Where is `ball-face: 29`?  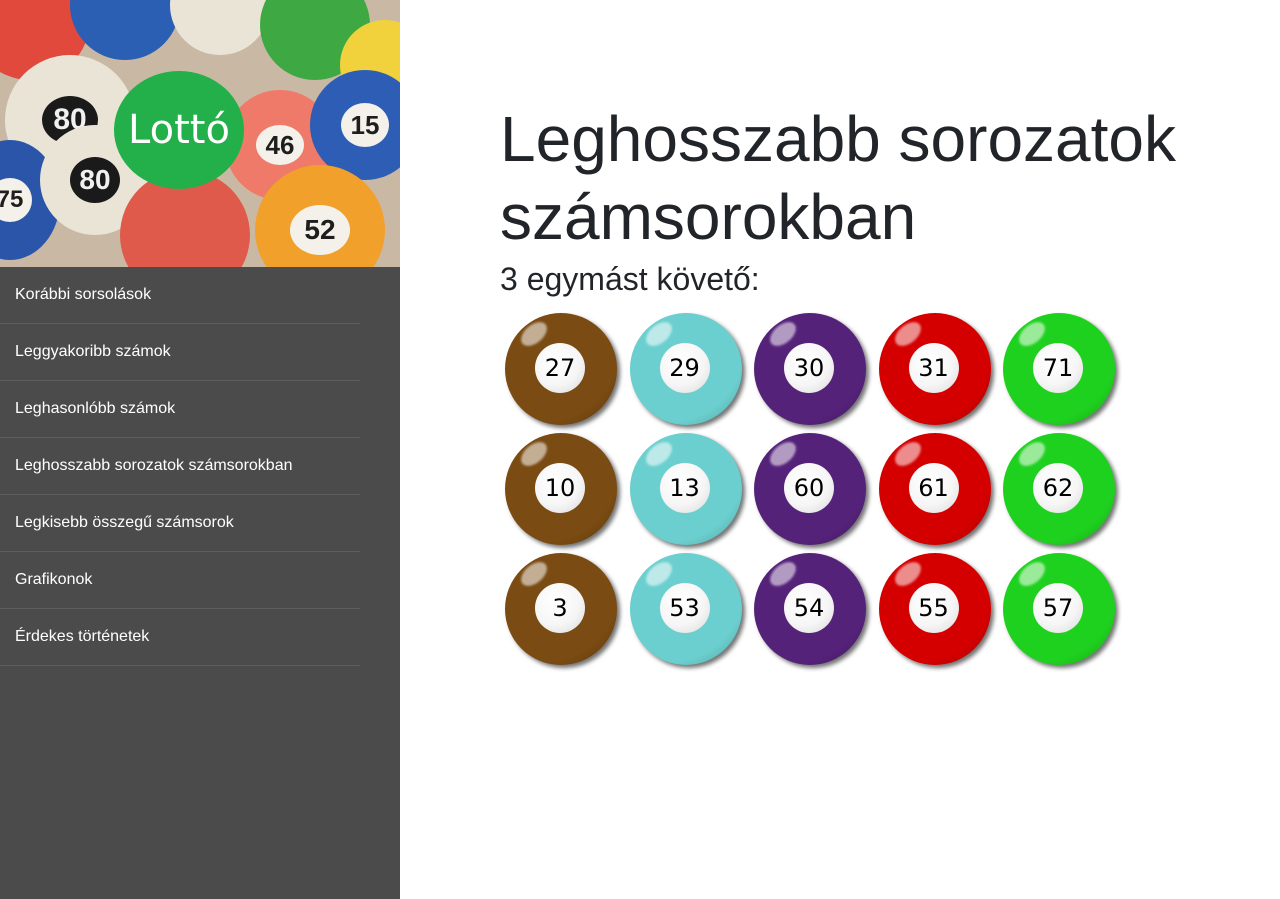
ball-face: 29 is located at coordinates (684, 368).